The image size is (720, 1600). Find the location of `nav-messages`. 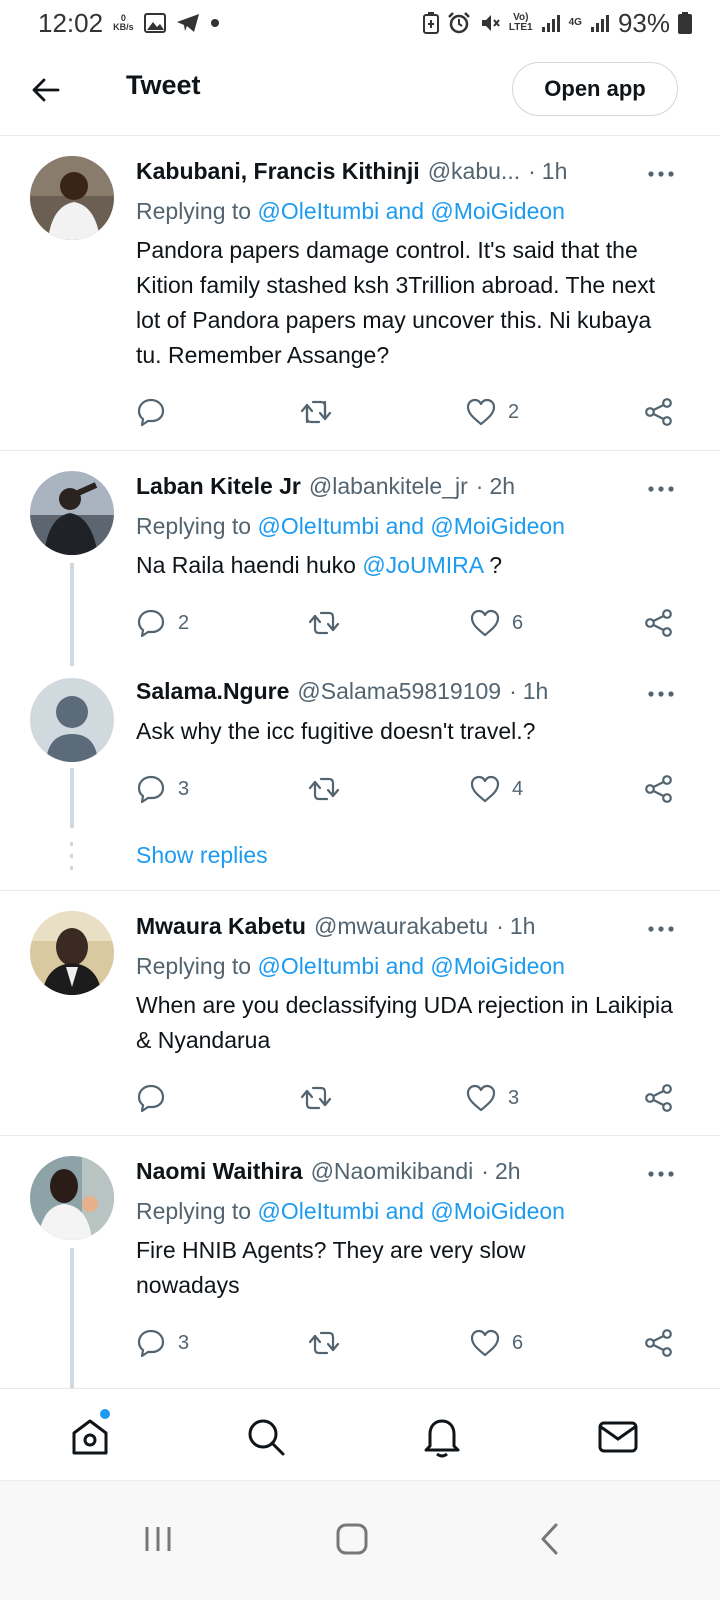

nav-messages is located at coordinates (618, 1437).